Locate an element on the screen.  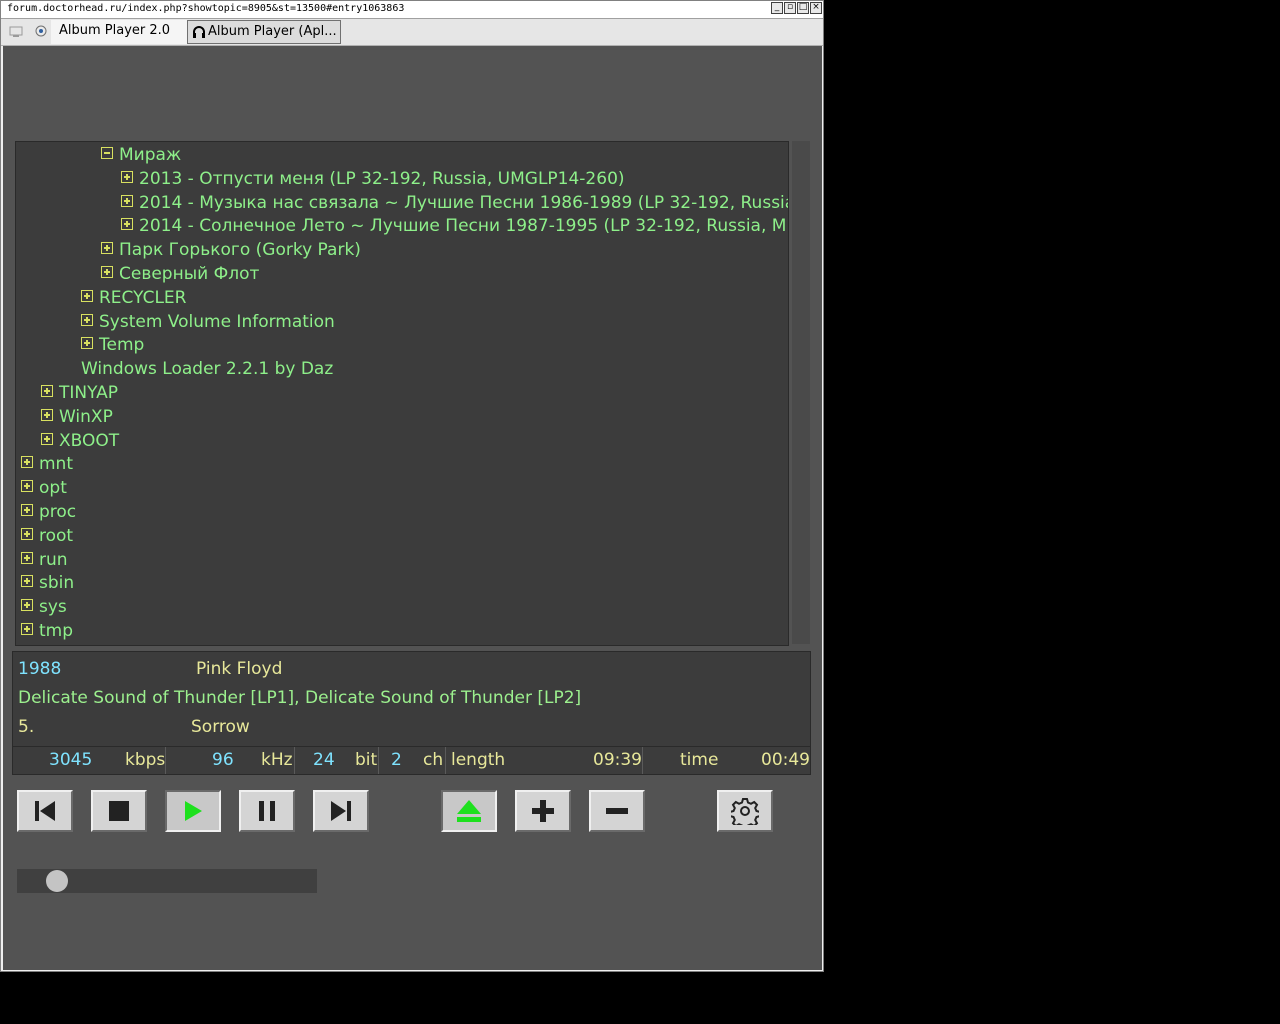
tree-row: proc is located at coordinates (48, 512).